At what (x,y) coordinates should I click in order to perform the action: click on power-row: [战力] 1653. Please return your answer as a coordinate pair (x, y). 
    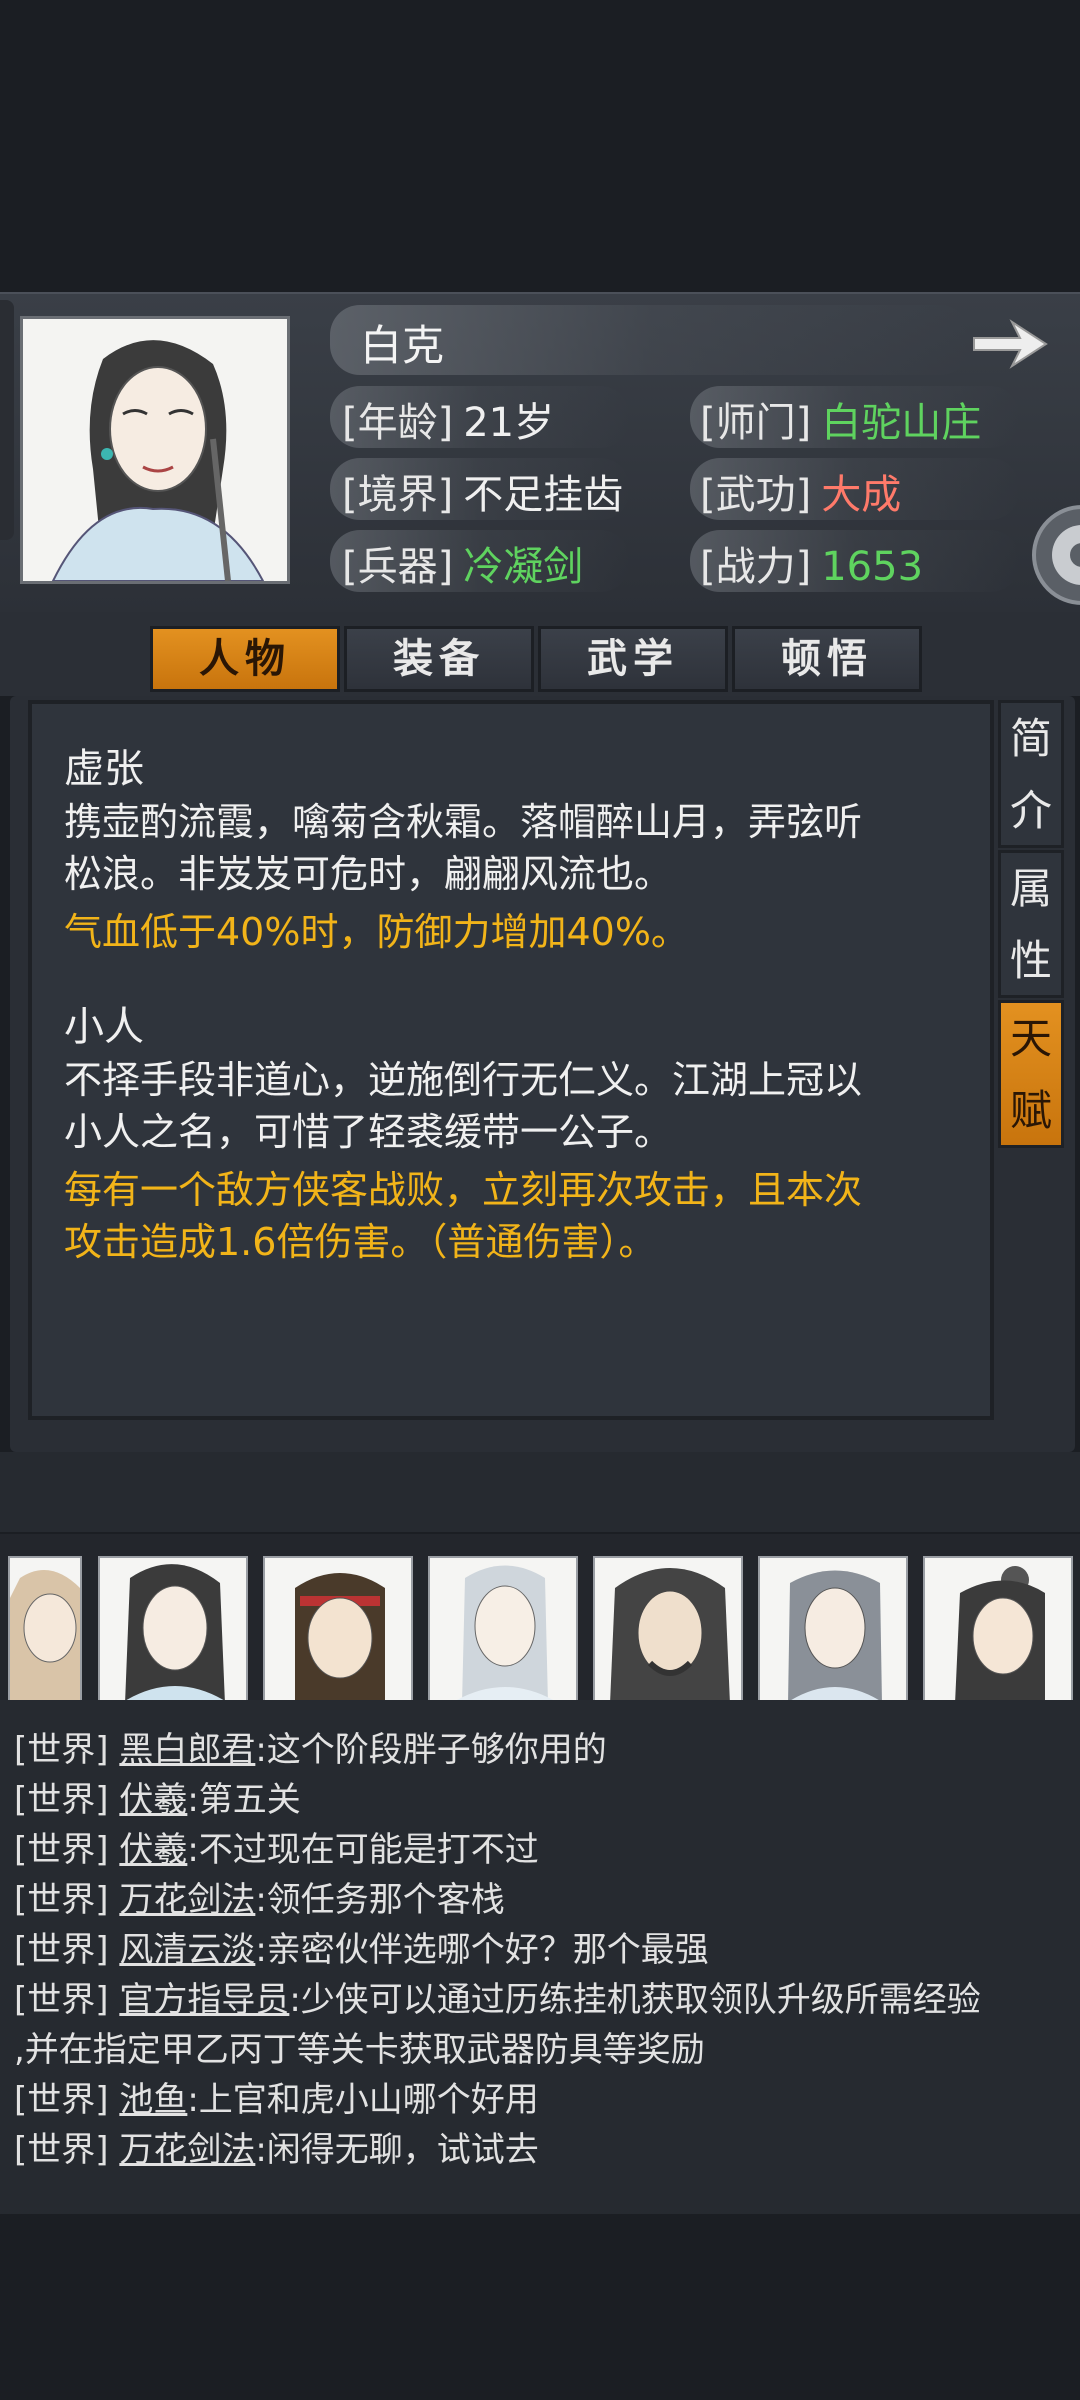
    Looking at the image, I should click on (811, 564).